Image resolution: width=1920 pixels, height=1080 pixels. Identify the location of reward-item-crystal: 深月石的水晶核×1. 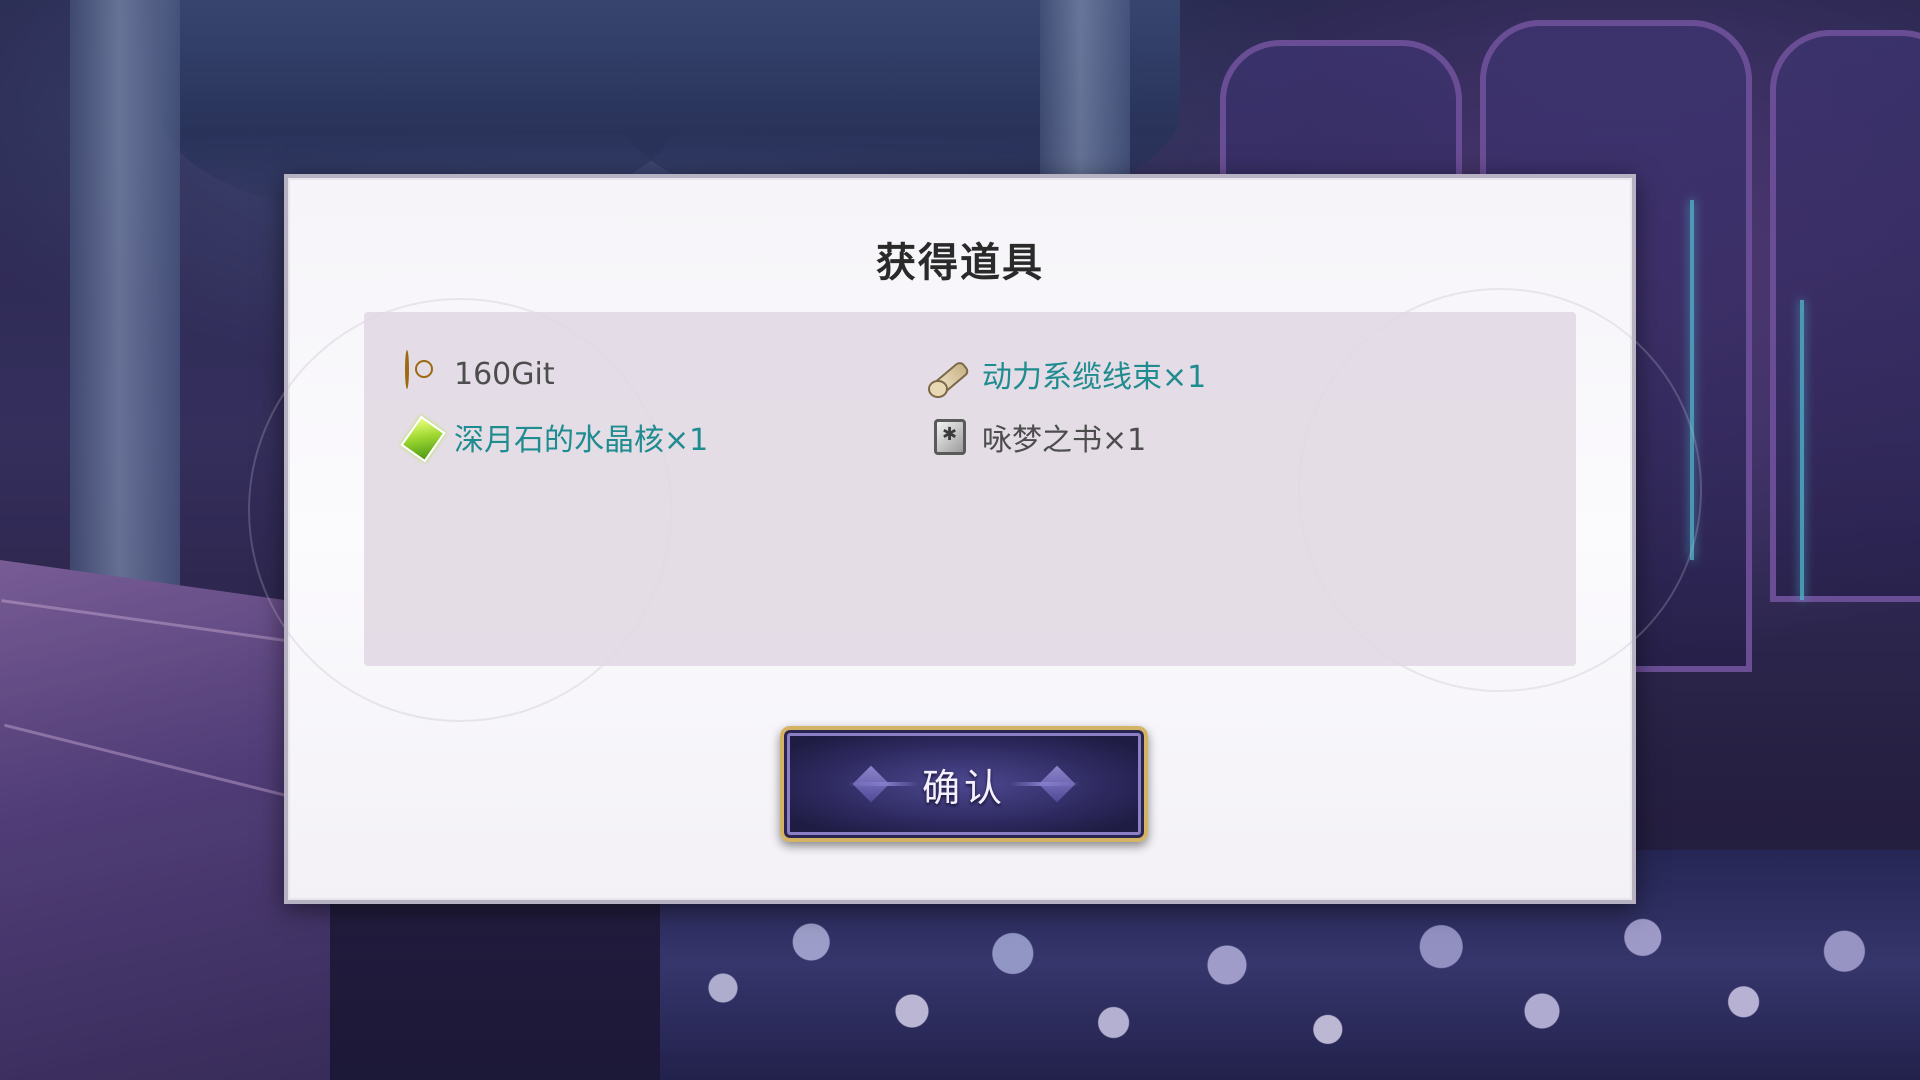
(554, 438).